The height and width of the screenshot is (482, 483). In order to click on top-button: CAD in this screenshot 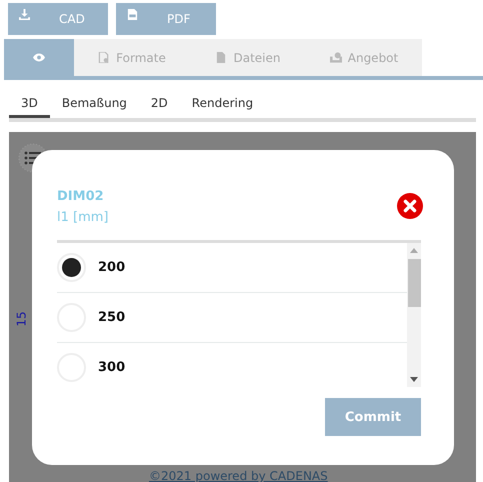, I will do `click(58, 19)`.